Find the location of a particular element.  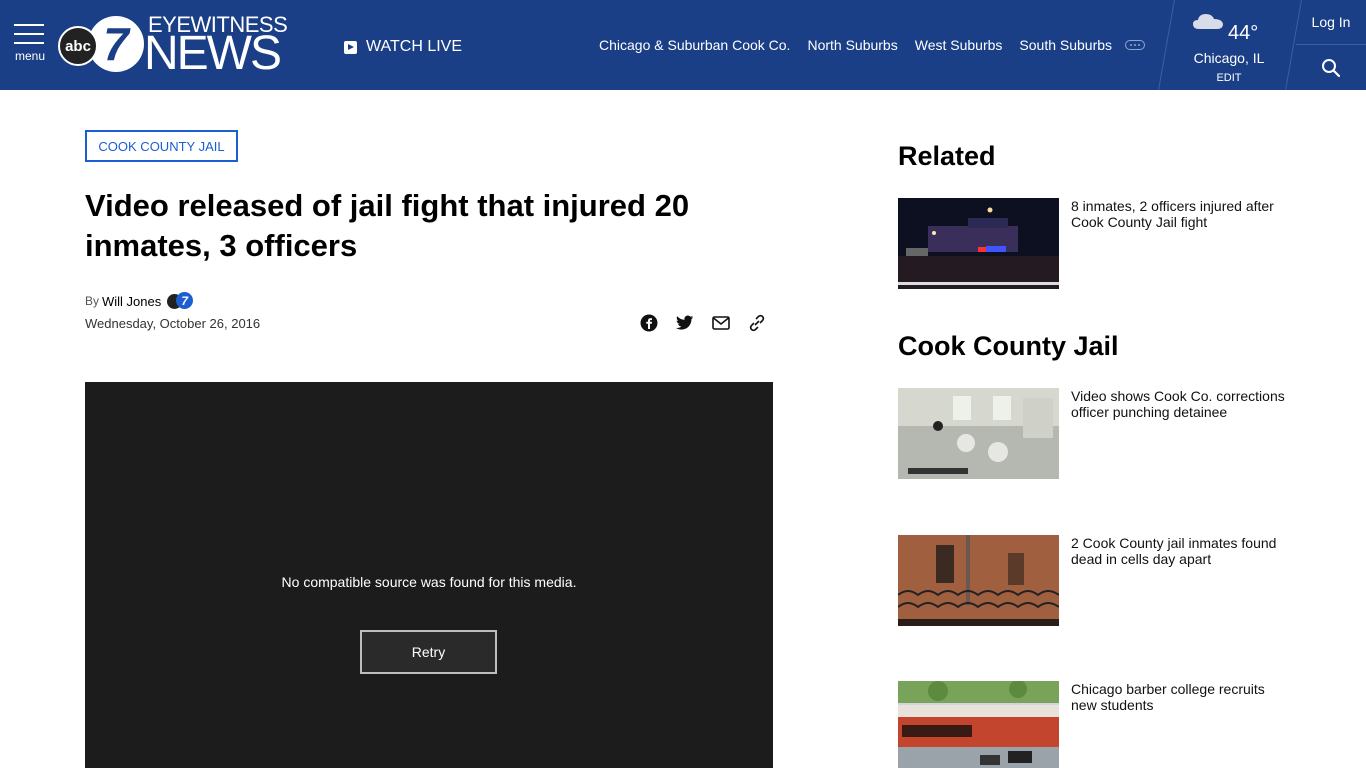

weather-edit-link: EDIT is located at coordinates (1229, 78).